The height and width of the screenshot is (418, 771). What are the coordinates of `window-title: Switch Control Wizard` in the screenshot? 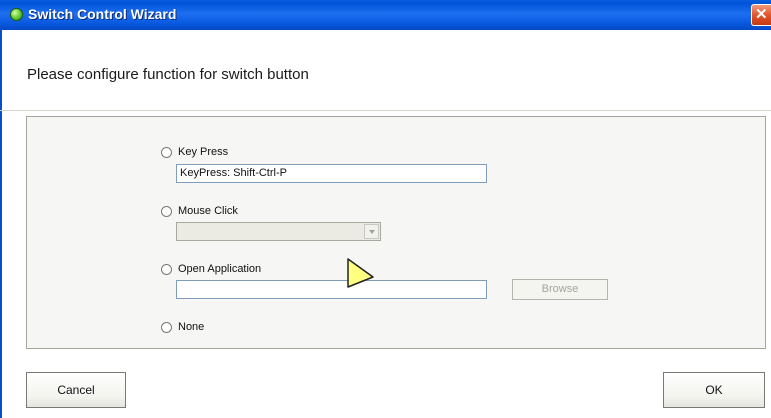 It's located at (102, 14).